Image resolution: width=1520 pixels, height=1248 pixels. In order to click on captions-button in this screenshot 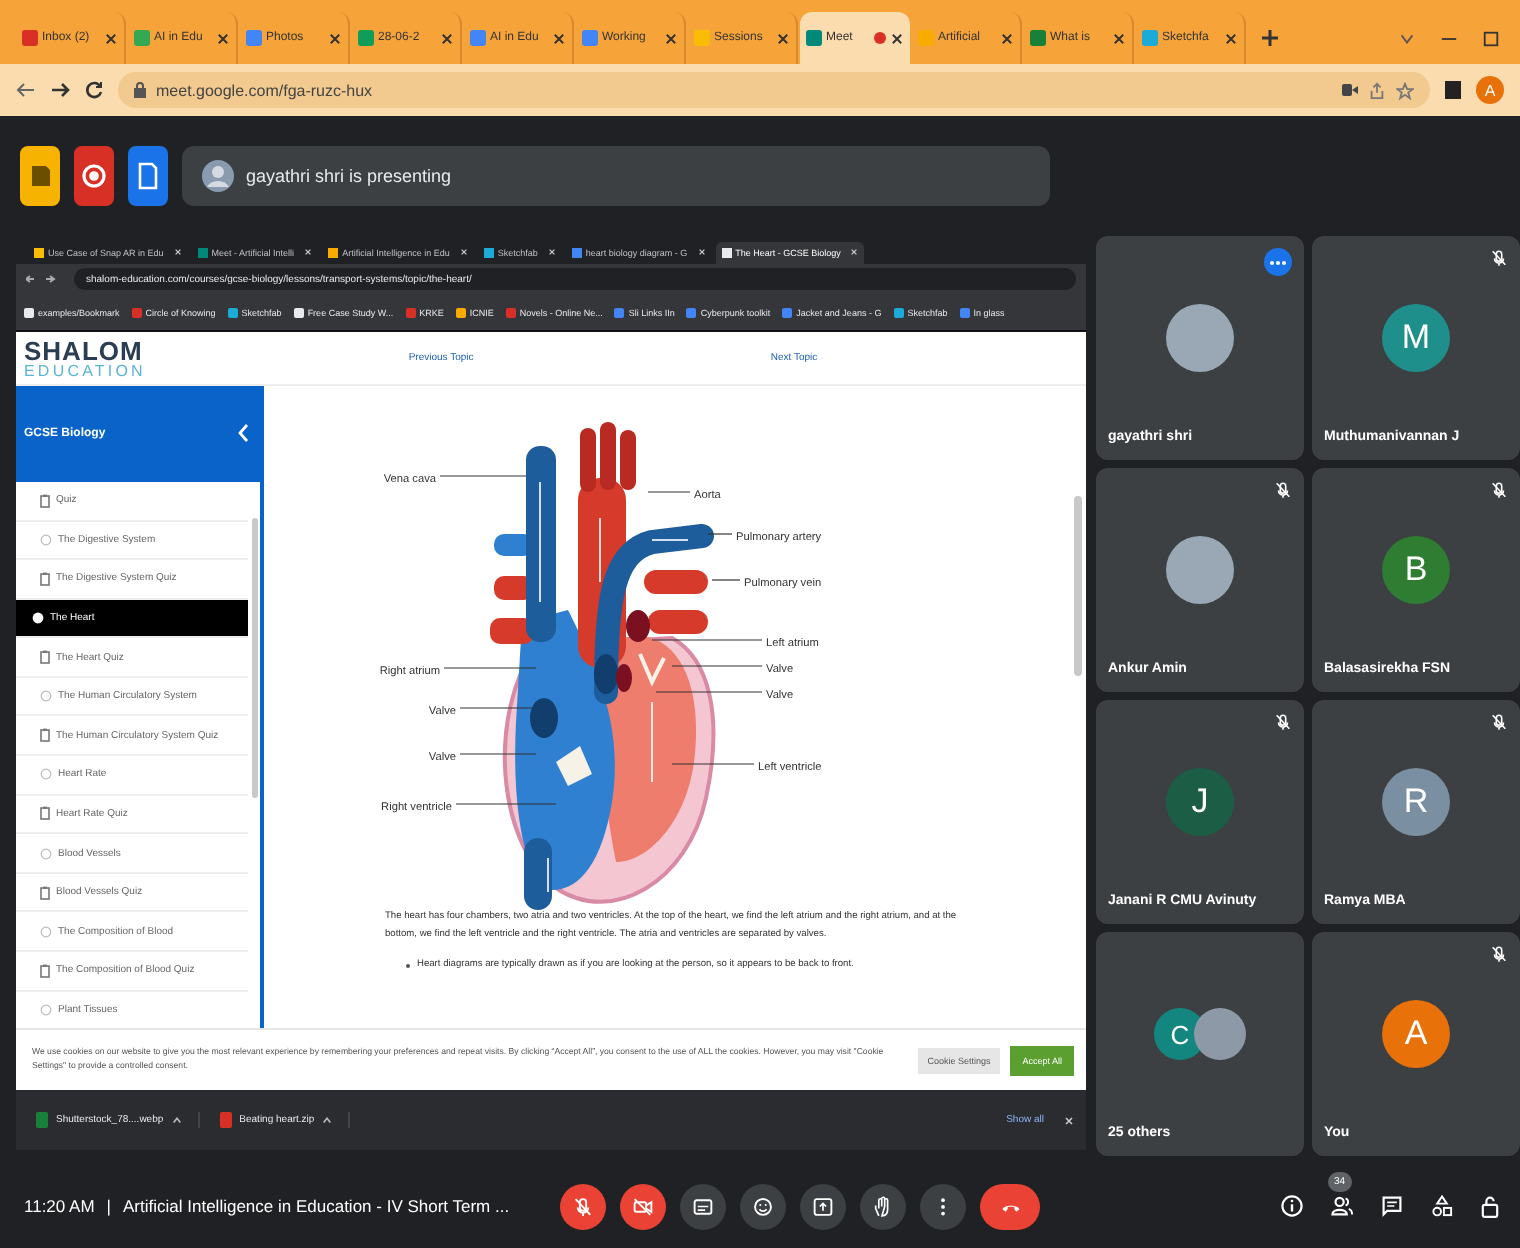, I will do `click(703, 1206)`.